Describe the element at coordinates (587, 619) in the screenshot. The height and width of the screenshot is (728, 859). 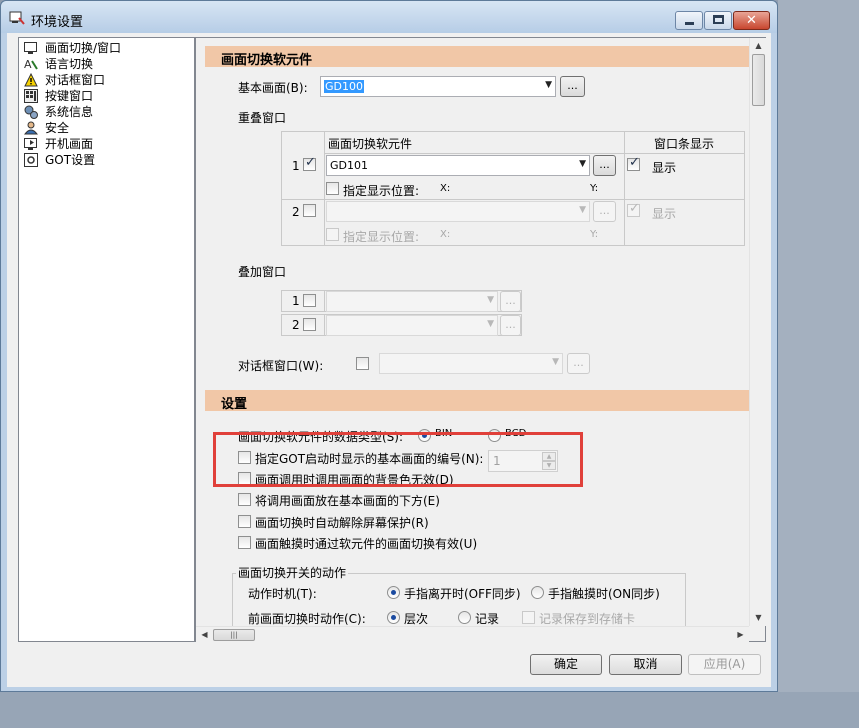
I see `save-to-memory-card-label: 记录保存到存储卡` at that location.